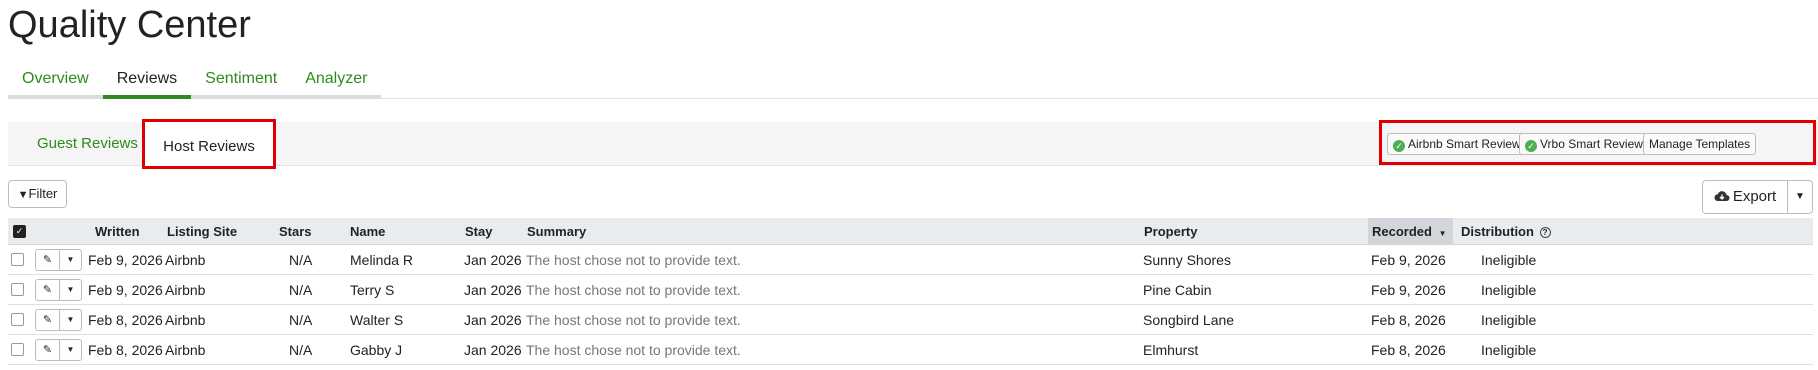 This screenshot has height=370, width=1818. What do you see at coordinates (913, 82) in the screenshot?
I see `top-tabs: Overview Reviews Sentiment Analyzer` at bounding box center [913, 82].